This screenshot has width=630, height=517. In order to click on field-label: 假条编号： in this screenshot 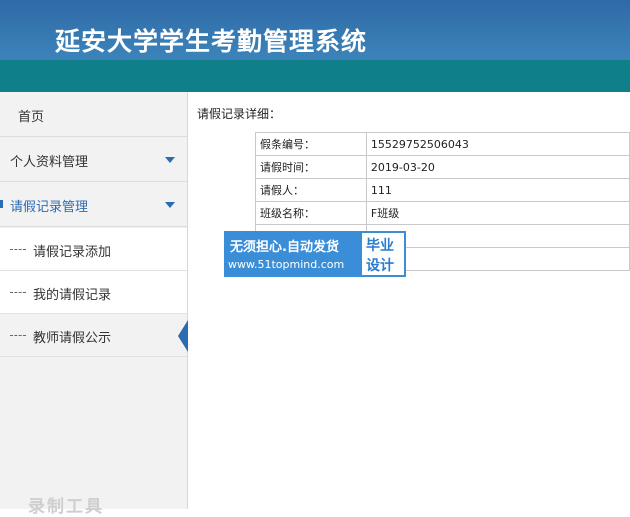, I will do `click(311, 144)`.